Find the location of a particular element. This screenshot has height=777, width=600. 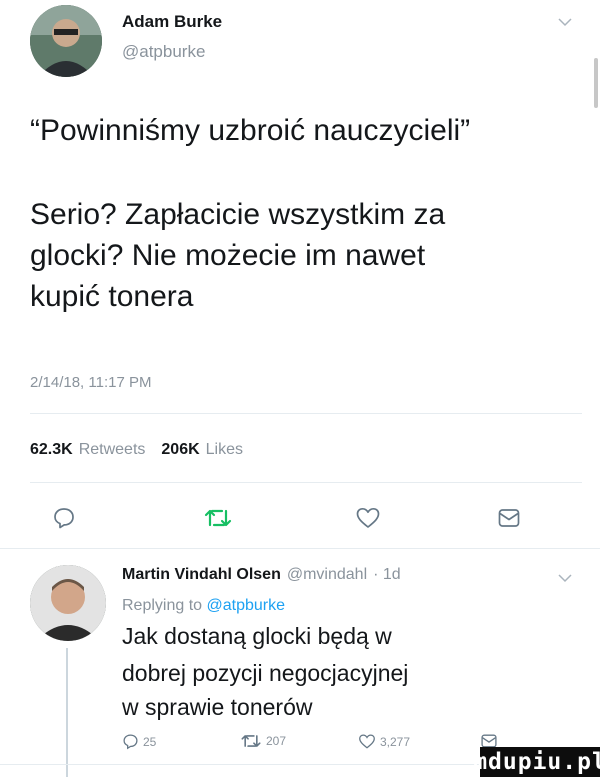

author-avatar is located at coordinates (66, 41).